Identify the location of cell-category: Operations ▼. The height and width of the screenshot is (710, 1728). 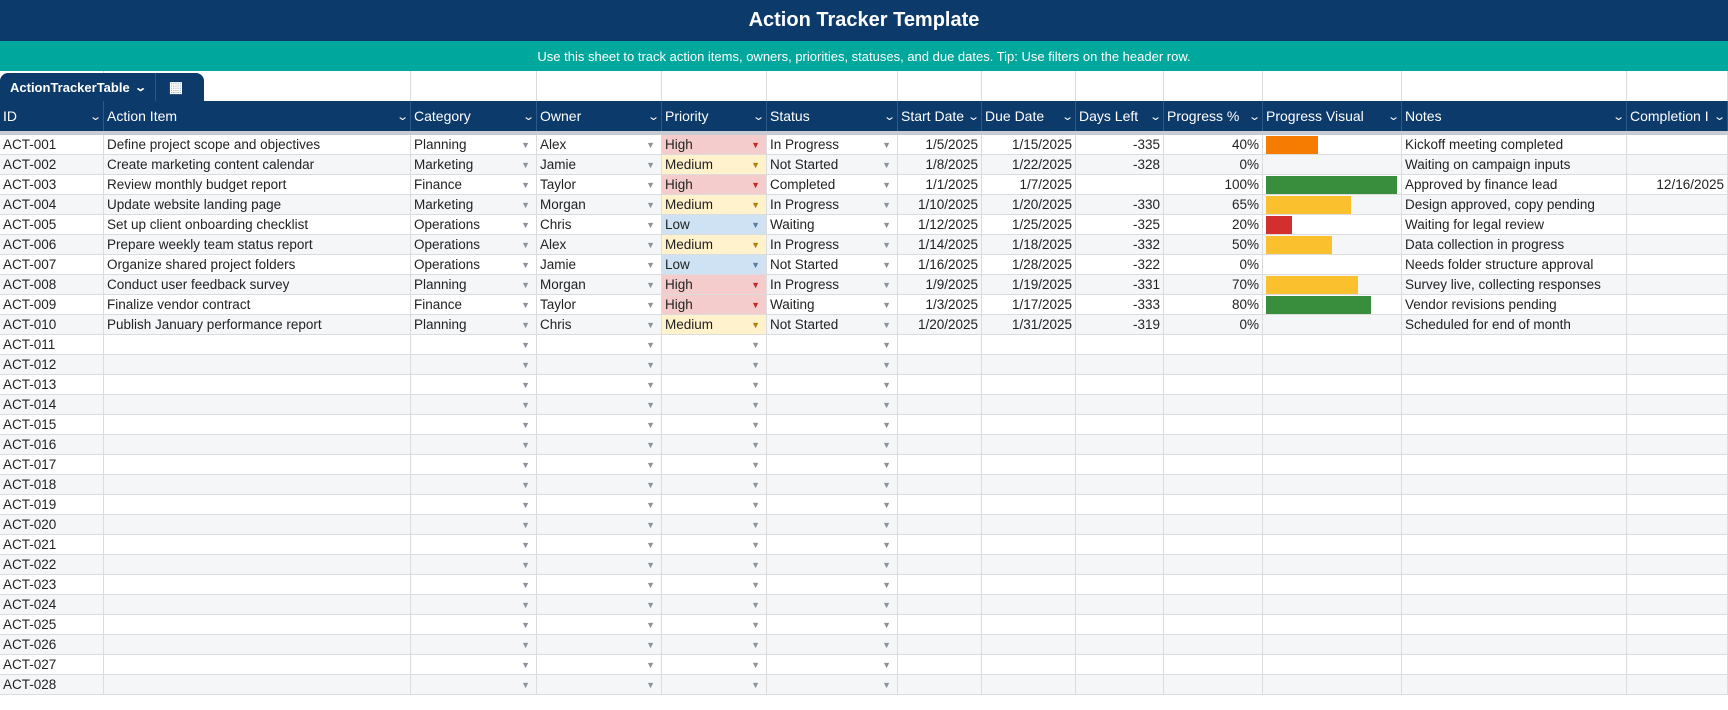
(474, 244).